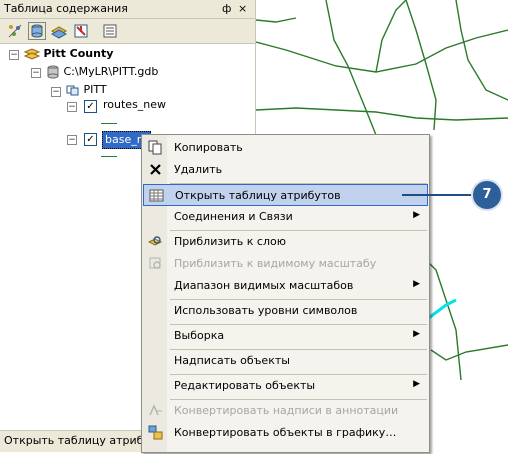 The width and height of the screenshot is (508, 454). Describe the element at coordinates (232, 360) in the screenshot. I see `menu-item-label-features-label: Надписать объекты` at that location.